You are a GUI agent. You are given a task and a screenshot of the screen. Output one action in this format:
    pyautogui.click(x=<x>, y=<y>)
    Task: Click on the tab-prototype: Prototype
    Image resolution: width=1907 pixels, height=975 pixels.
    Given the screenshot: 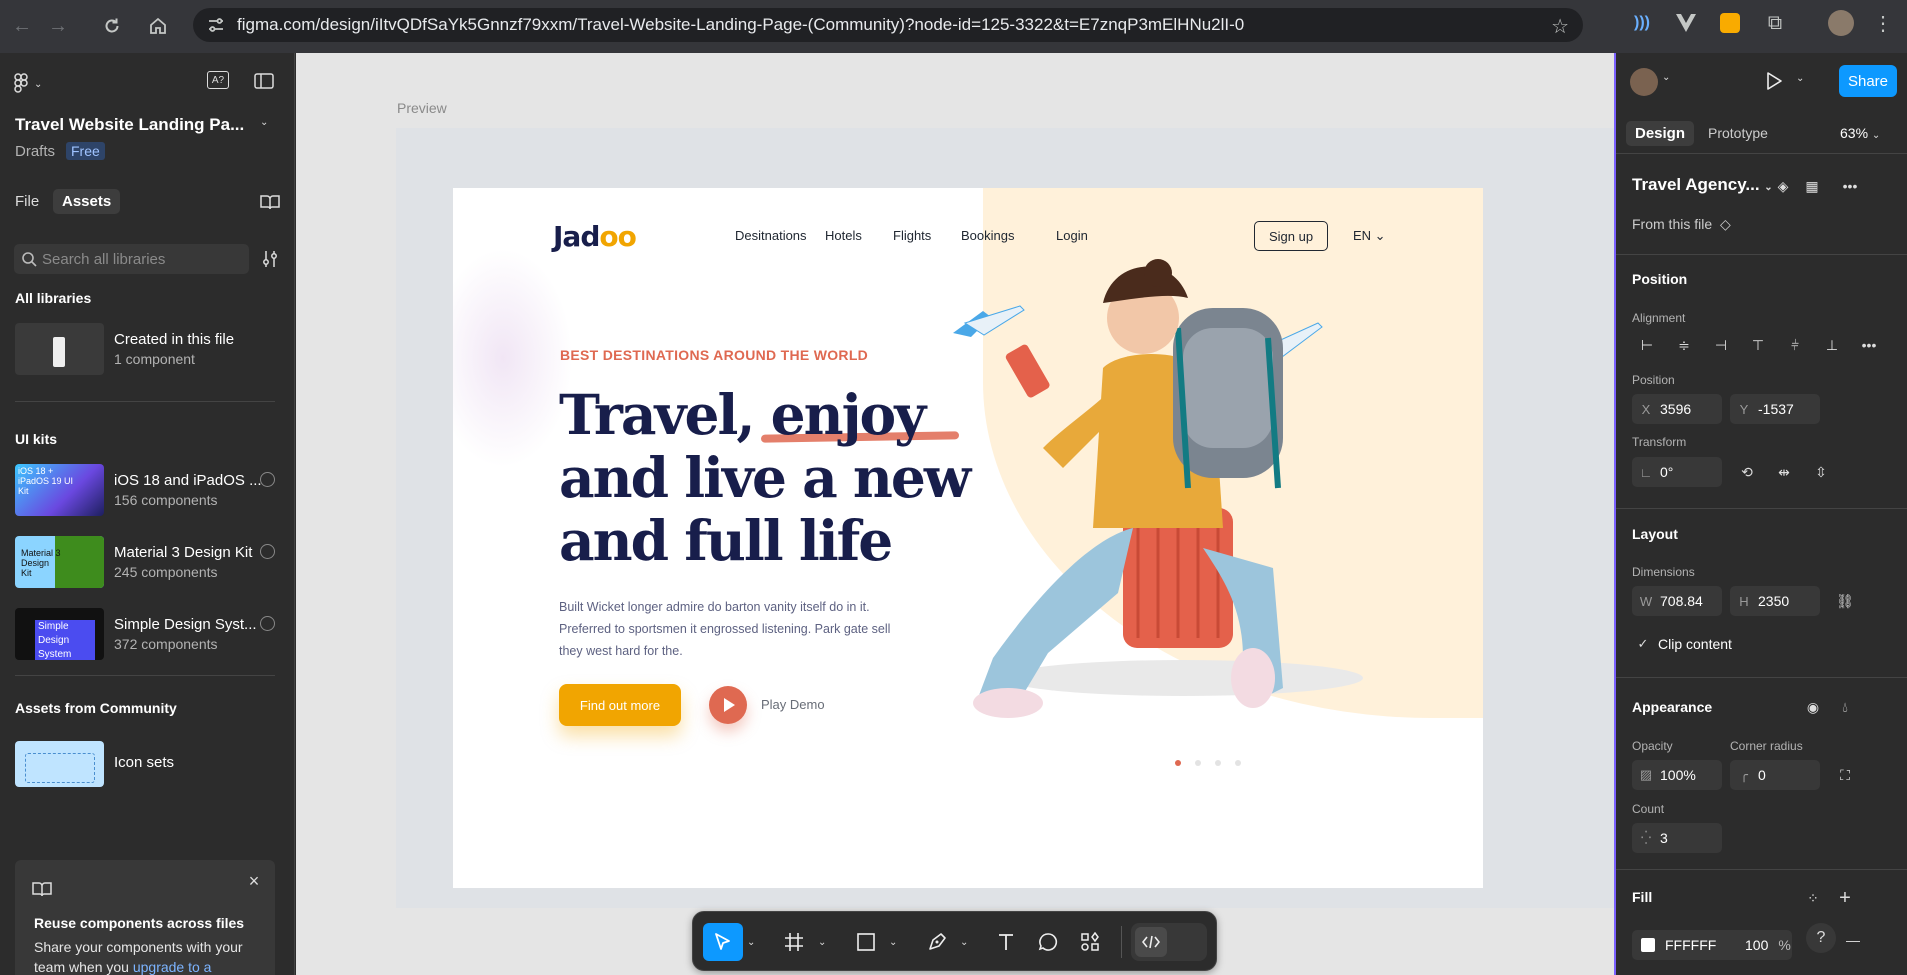 What is the action you would take?
    pyautogui.click(x=1738, y=133)
    